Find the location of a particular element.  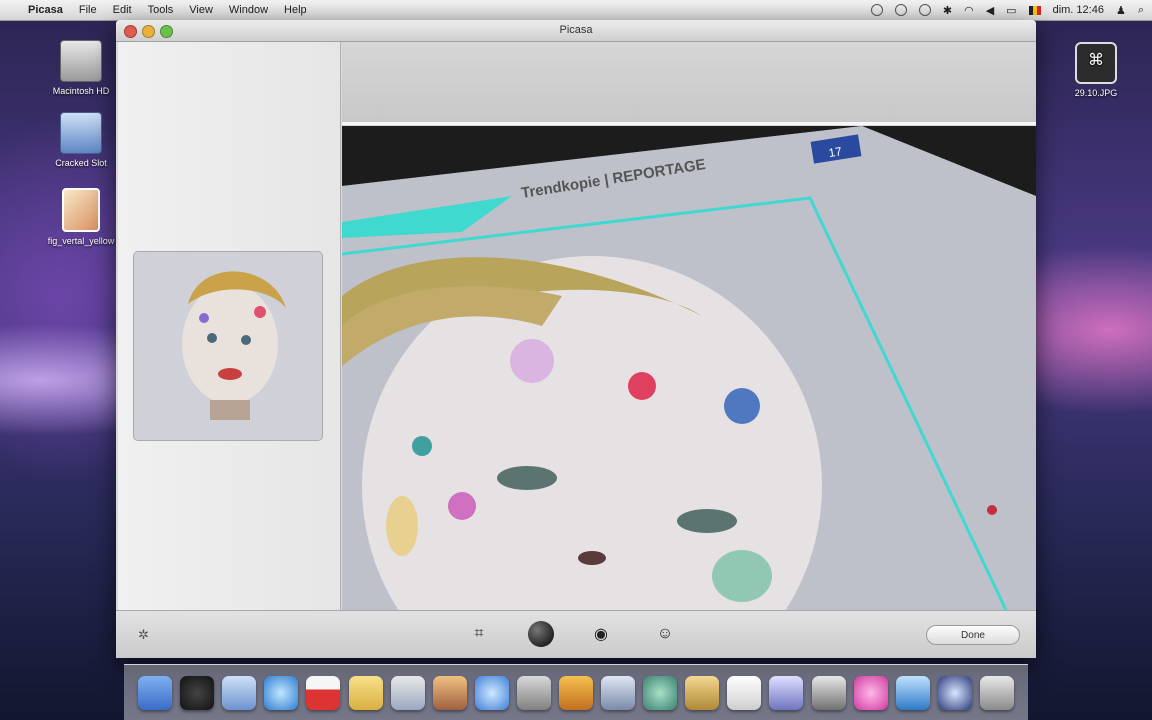

captured-photo-thumbnail is located at coordinates (228, 346).